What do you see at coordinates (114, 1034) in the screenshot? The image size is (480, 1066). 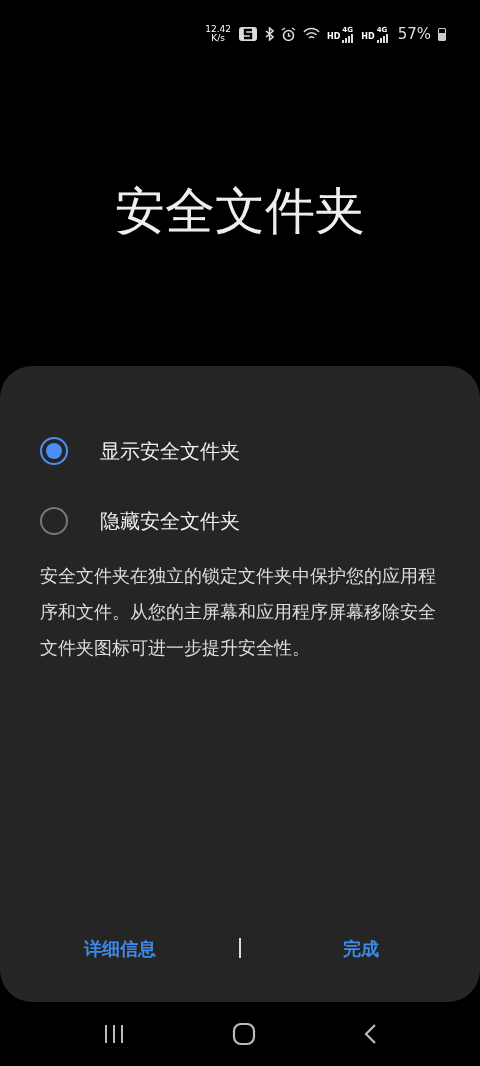 I see `recent-apps-icon` at bounding box center [114, 1034].